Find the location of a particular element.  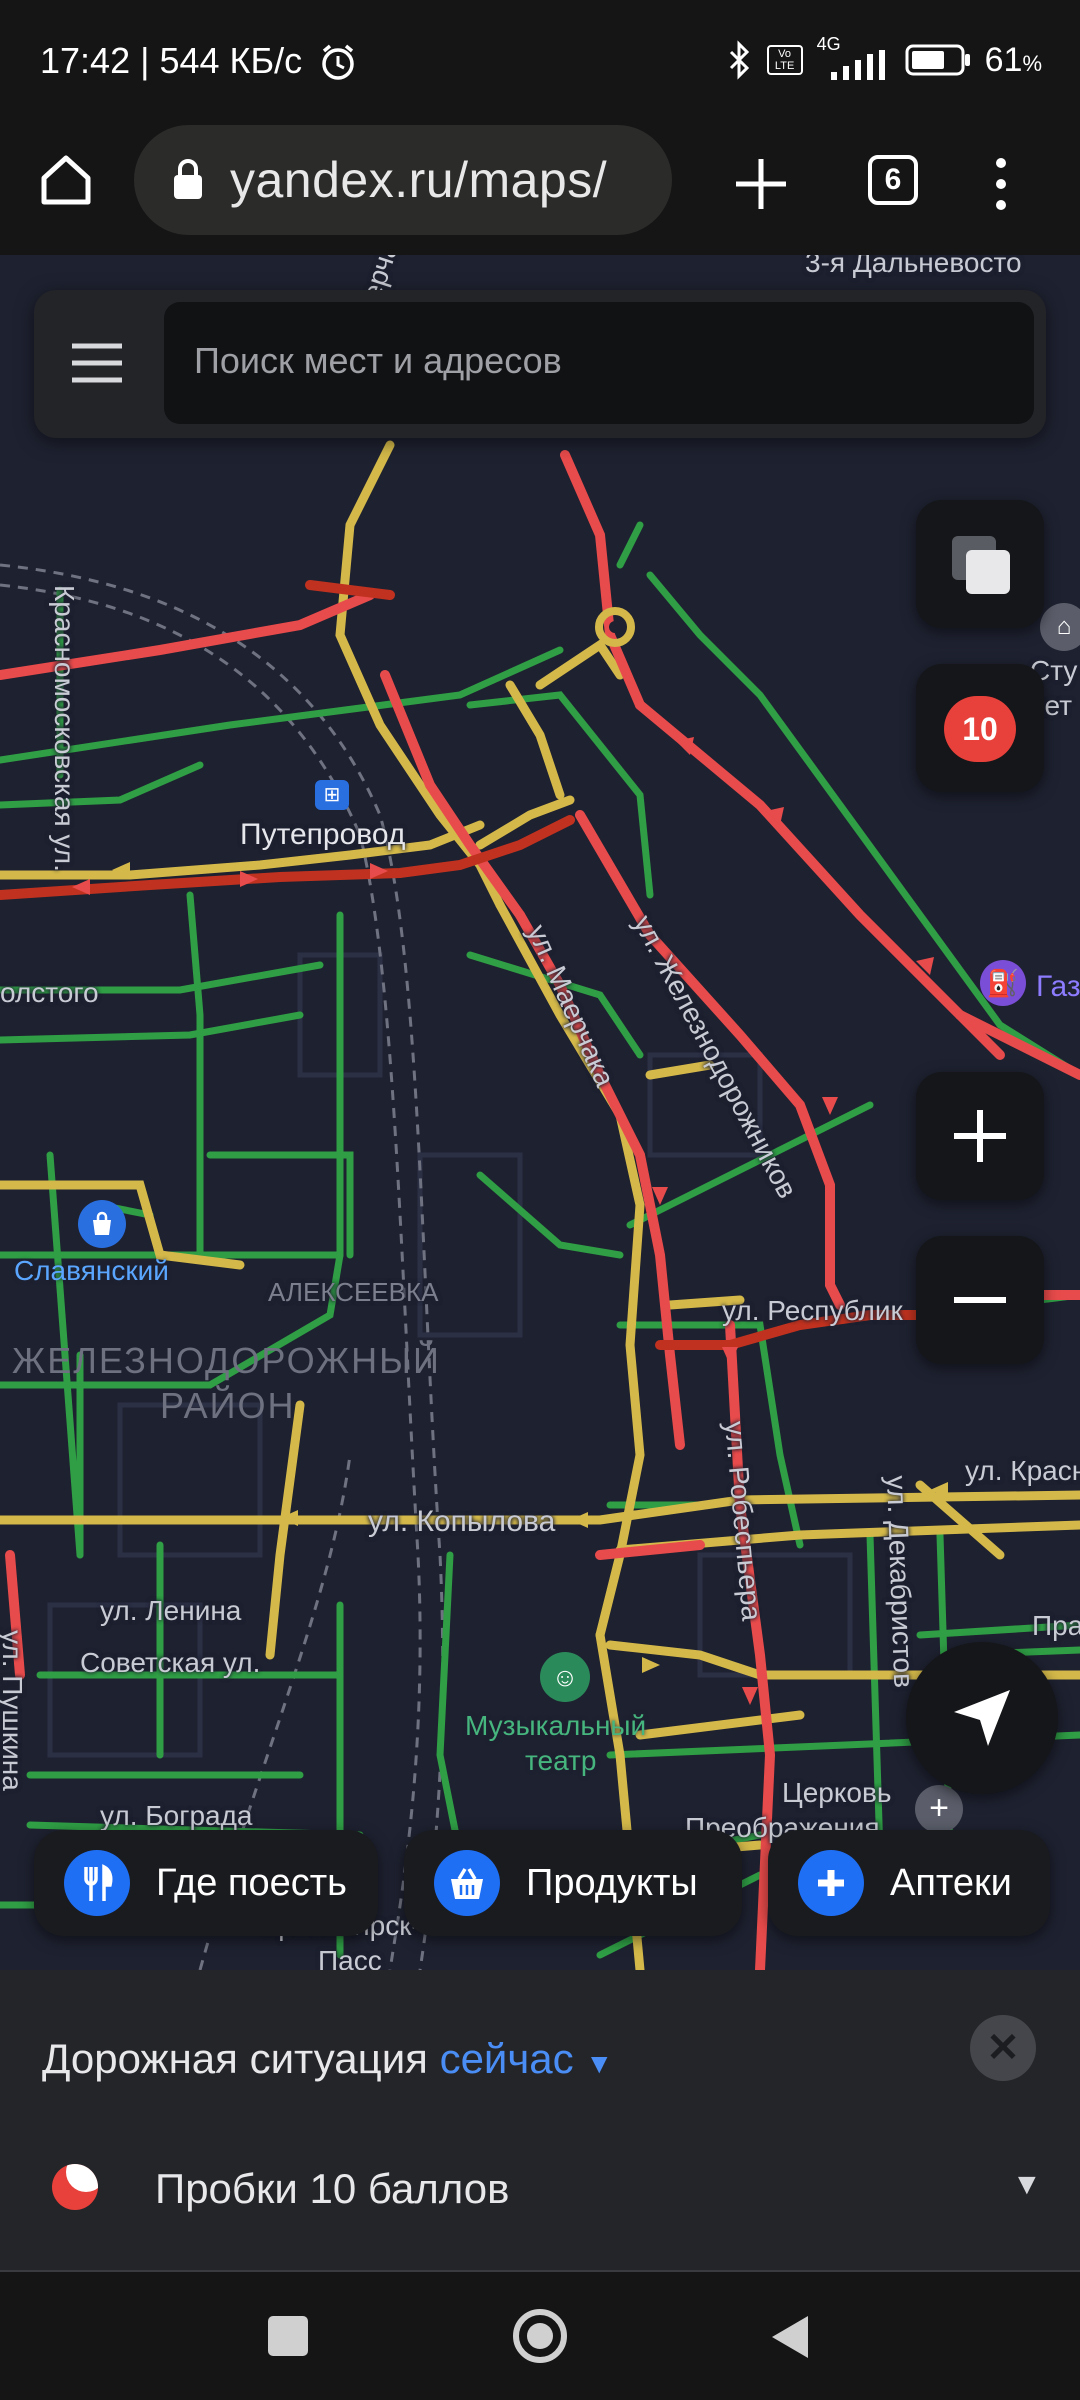

traffic-button: 10 is located at coordinates (980, 728).